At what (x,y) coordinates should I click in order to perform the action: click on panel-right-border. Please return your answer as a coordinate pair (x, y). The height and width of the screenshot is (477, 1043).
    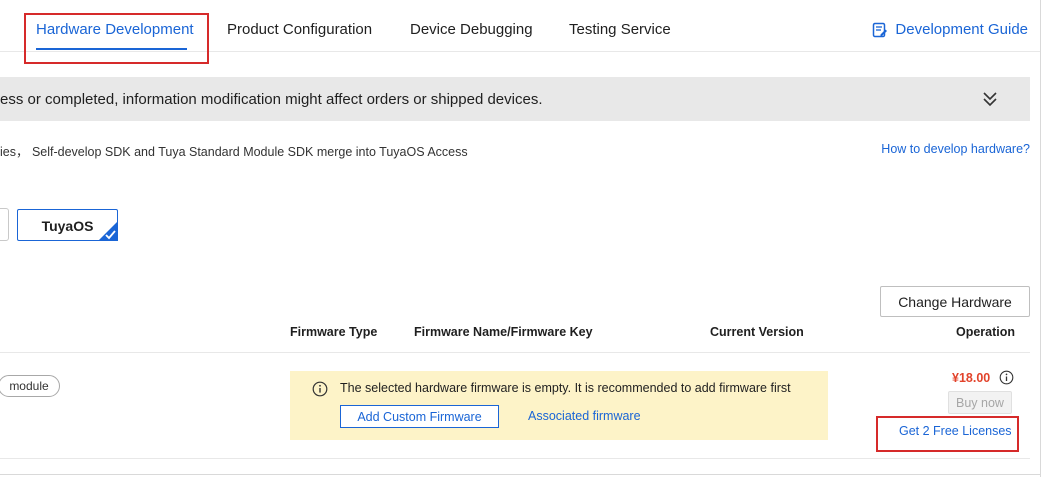
    Looking at the image, I should click on (1040, 238).